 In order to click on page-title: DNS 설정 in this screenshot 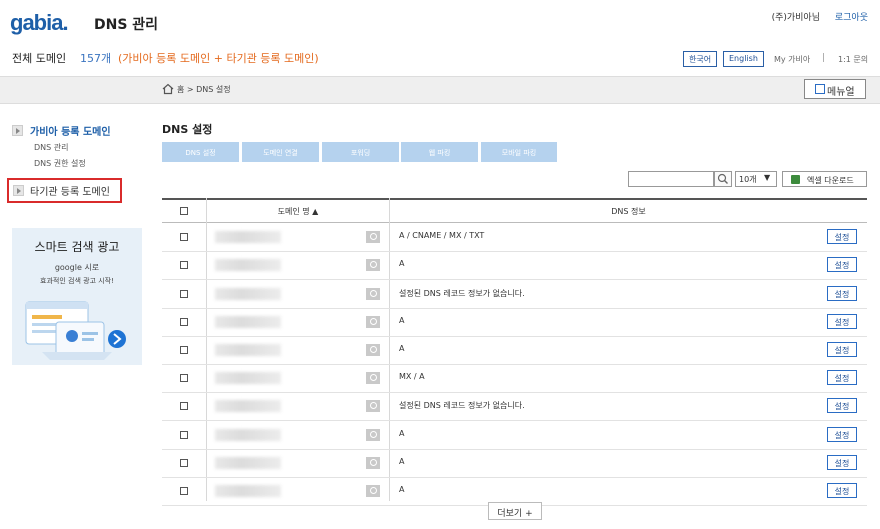, I will do `click(187, 129)`.